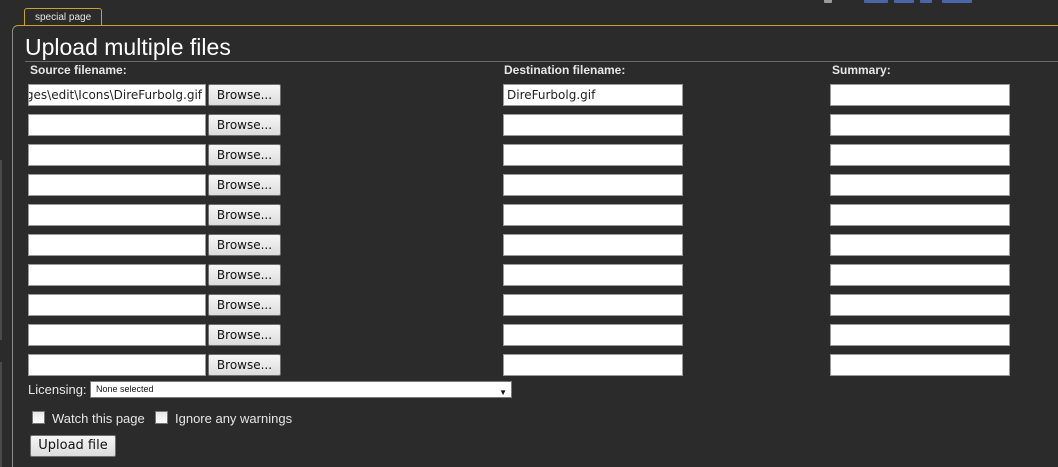 The width and height of the screenshot is (1058, 467). What do you see at coordinates (565, 70) in the screenshot?
I see `column-header-destination: Destination filename:` at bounding box center [565, 70].